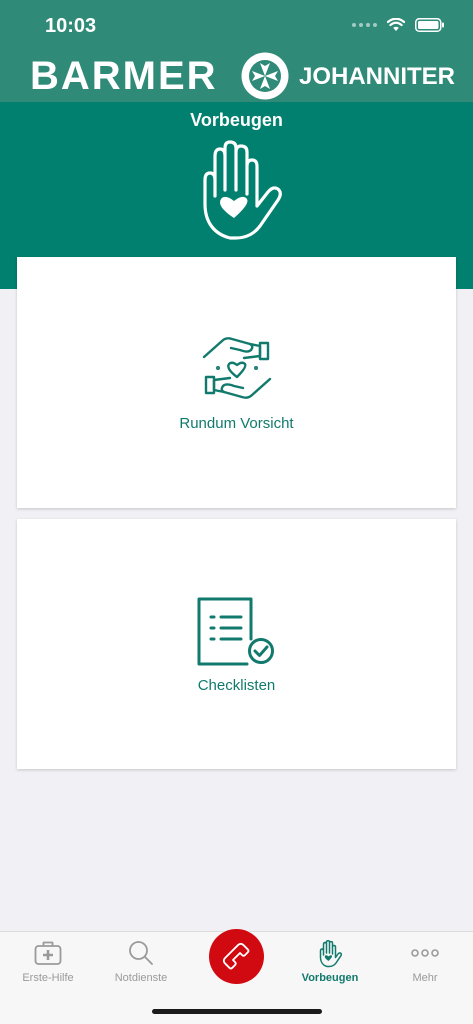 This screenshot has height=1024, width=473. Describe the element at coordinates (429, 25) in the screenshot. I see `battery-icon` at that location.